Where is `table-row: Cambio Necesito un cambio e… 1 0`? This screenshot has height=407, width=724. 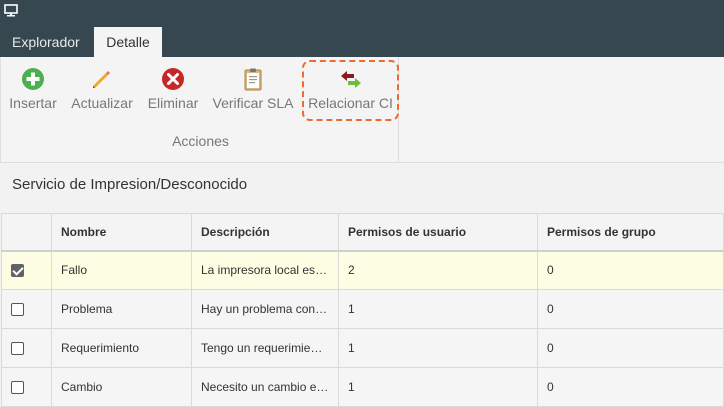 table-row: Cambio Necesito un cambio e… 1 0 is located at coordinates (362, 387).